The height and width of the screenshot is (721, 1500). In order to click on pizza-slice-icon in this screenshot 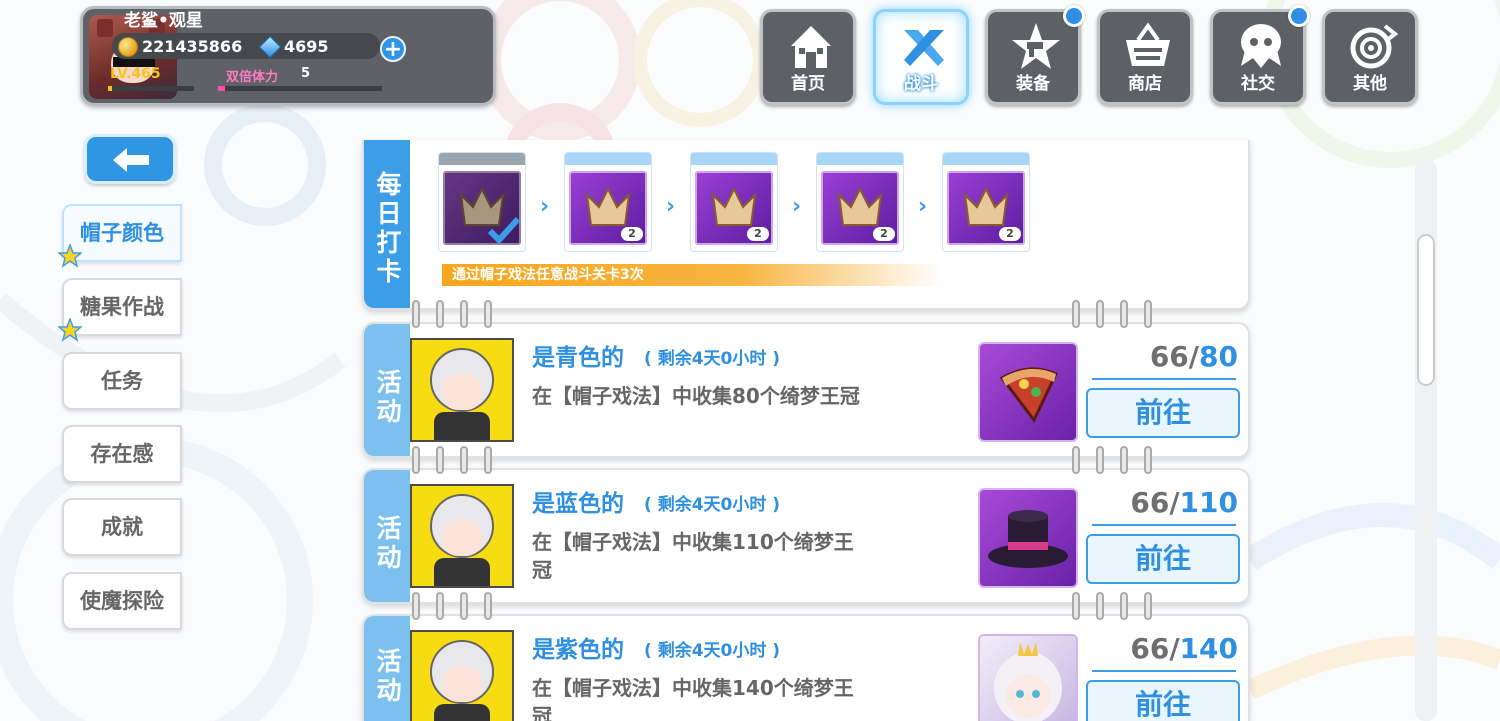, I will do `click(1029, 395)`.